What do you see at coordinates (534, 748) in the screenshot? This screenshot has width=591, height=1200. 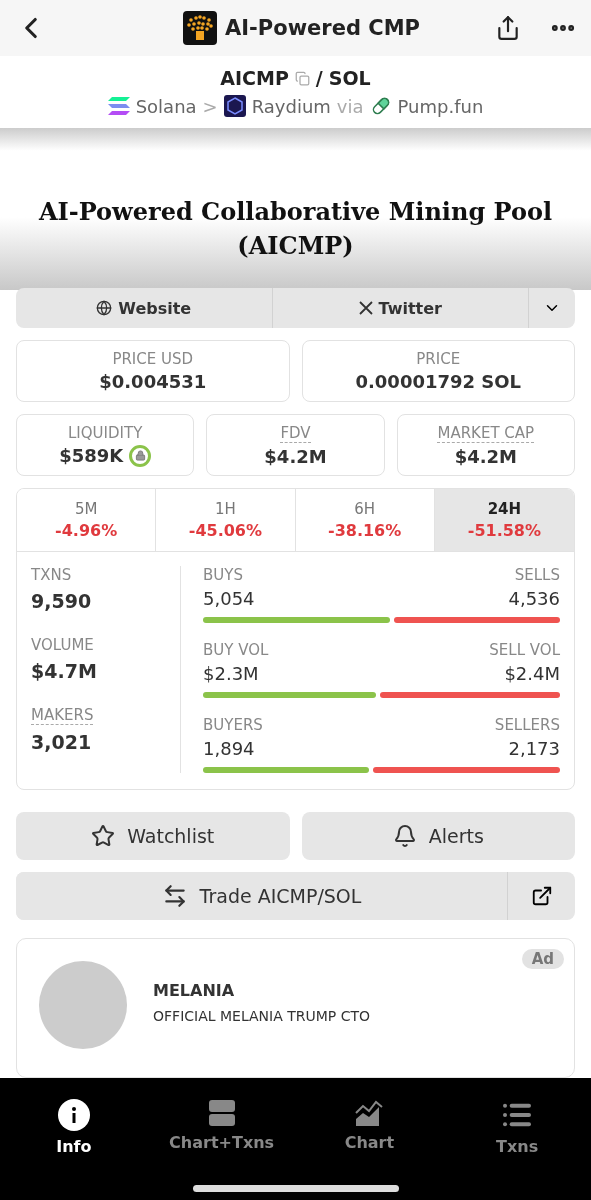 I see `stat-value: 2,173` at bounding box center [534, 748].